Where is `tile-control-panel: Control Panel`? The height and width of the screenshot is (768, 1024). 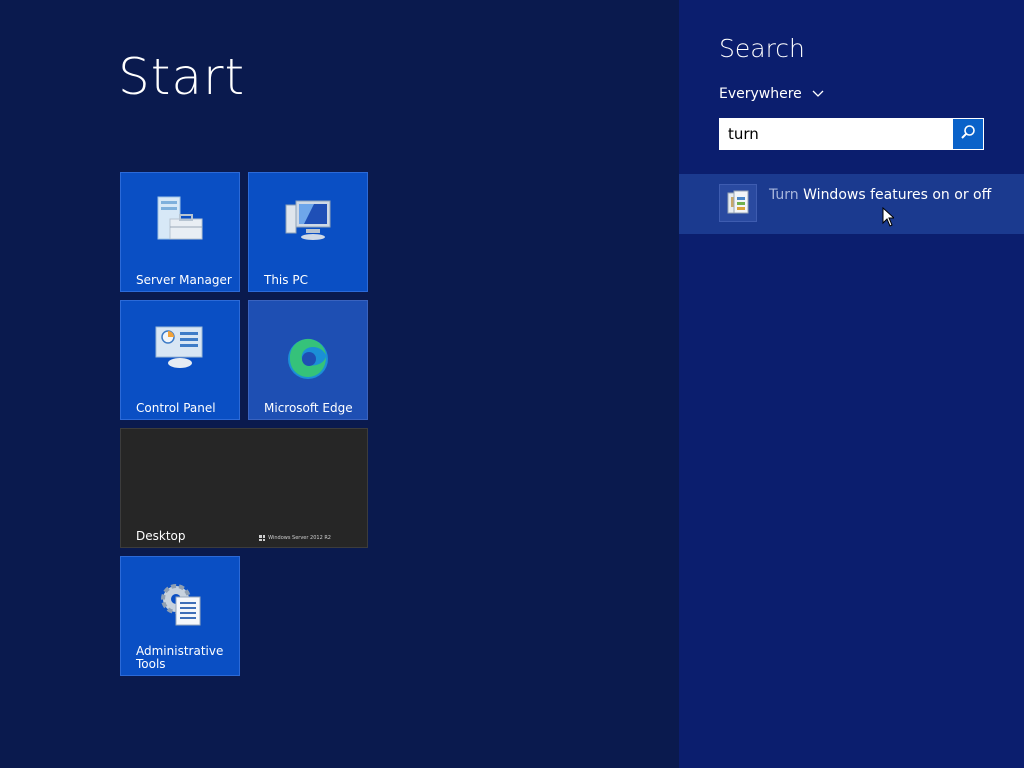
tile-control-panel: Control Panel is located at coordinates (180, 360).